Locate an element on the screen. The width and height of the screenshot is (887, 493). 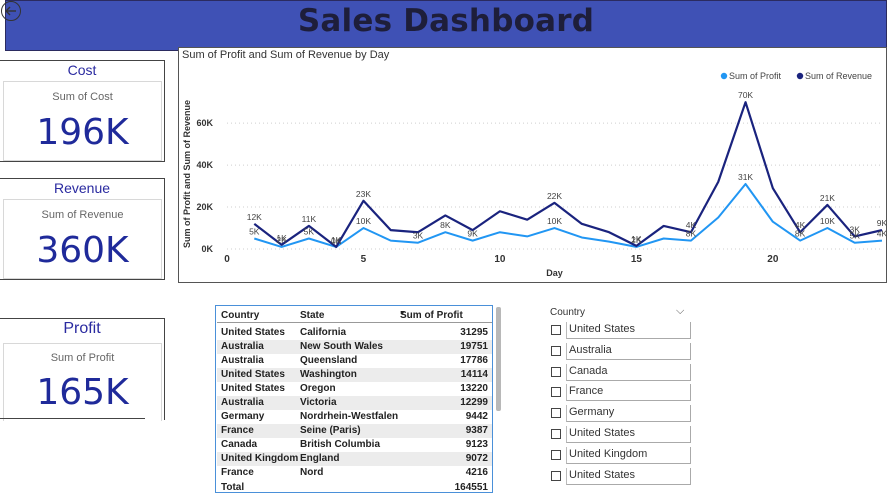
data-label: 0K is located at coordinates (336, 241).